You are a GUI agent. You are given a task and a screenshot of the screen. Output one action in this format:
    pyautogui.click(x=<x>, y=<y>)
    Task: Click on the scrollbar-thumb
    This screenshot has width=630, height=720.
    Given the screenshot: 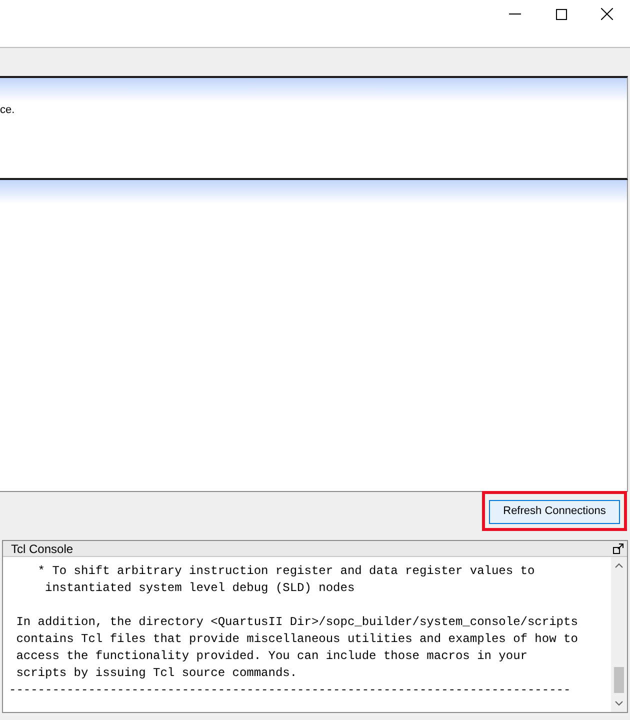 What is the action you would take?
    pyautogui.click(x=619, y=680)
    